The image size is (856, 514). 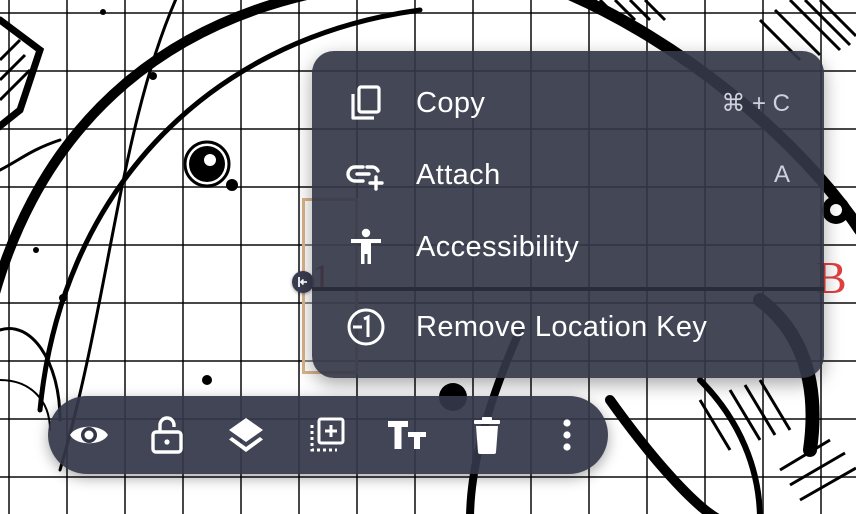 What do you see at coordinates (781, 174) in the screenshot?
I see `menu-item-shortcut: A` at bounding box center [781, 174].